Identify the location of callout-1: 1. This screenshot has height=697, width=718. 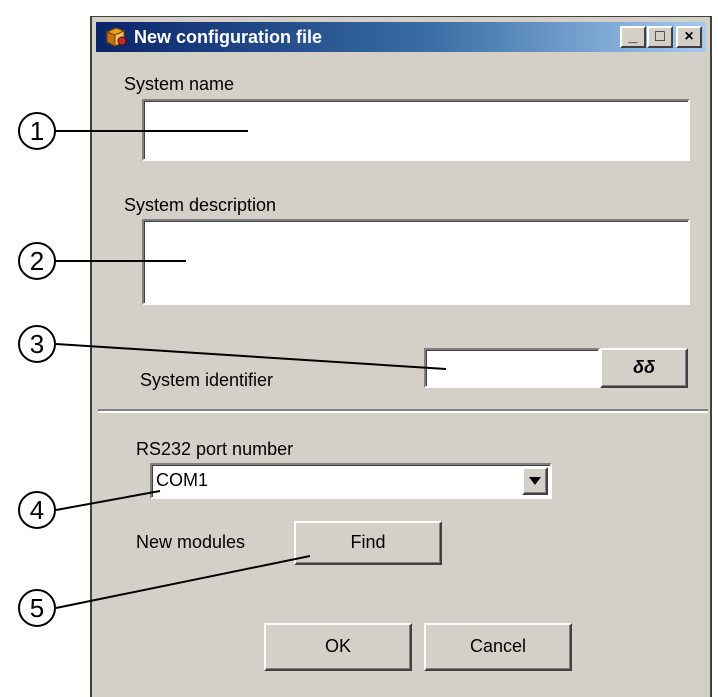
(37, 131).